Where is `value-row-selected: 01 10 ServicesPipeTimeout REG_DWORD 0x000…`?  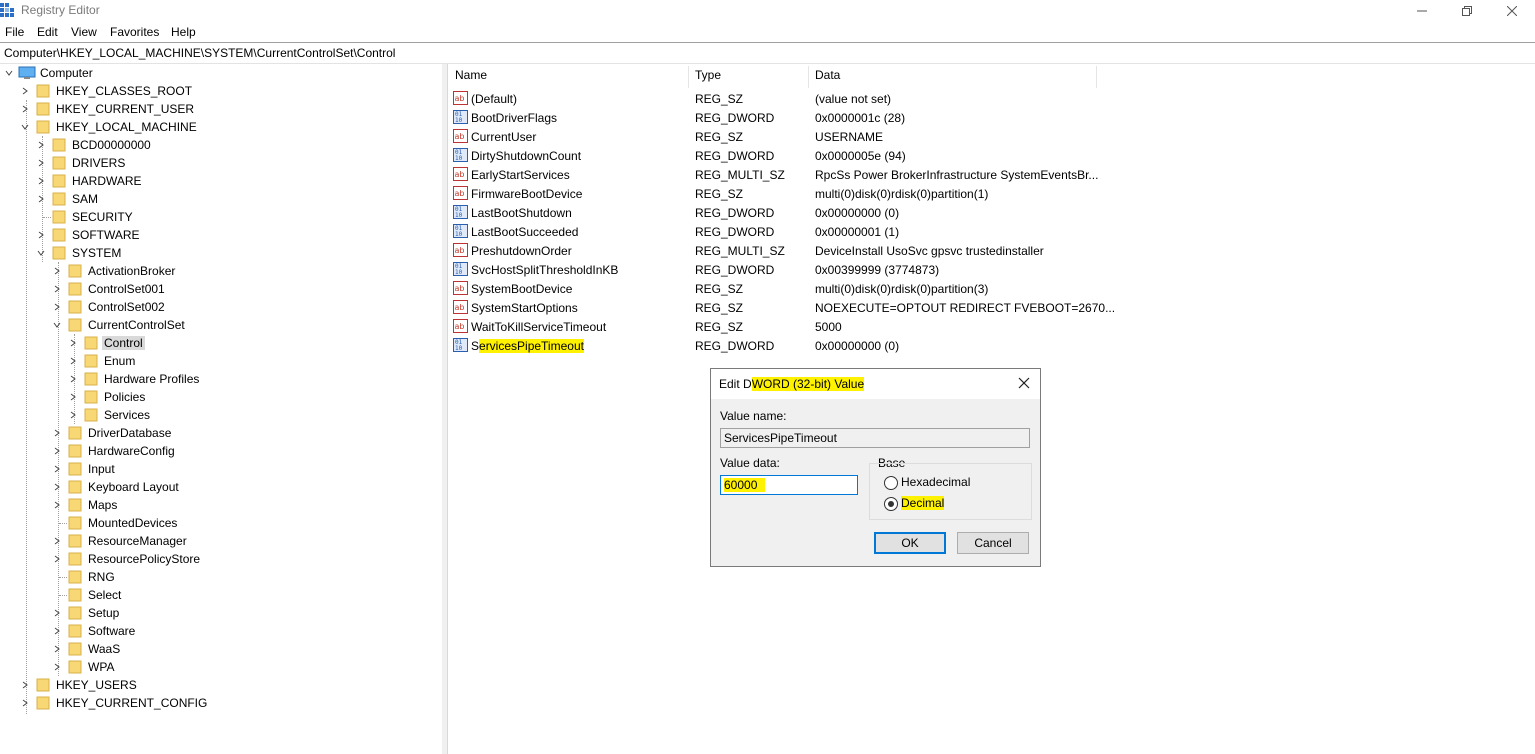
value-row-selected: 01 10 ServicesPipeTimeout REG_DWORD 0x000… is located at coordinates (991, 345).